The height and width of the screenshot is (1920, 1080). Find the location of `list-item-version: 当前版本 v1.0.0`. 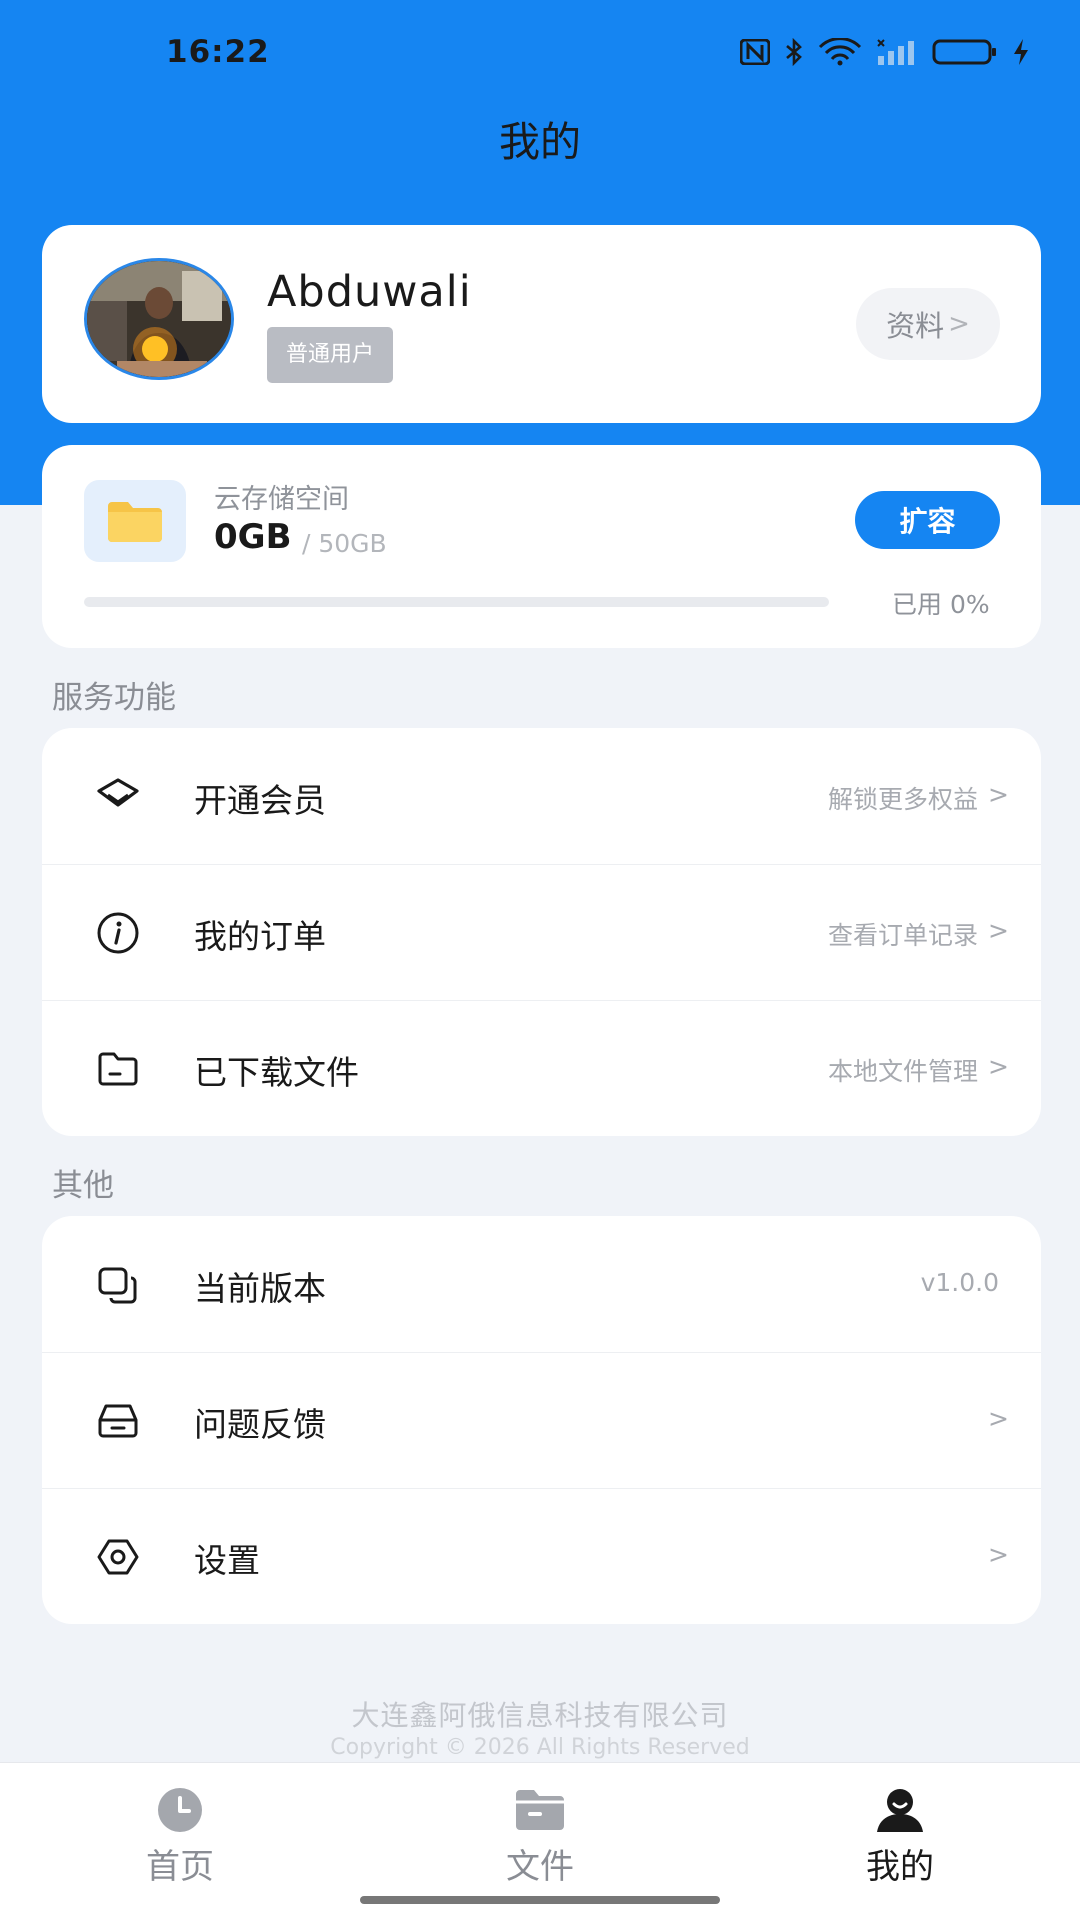

list-item-version: 当前版本 v1.0.0 is located at coordinates (541, 1284).